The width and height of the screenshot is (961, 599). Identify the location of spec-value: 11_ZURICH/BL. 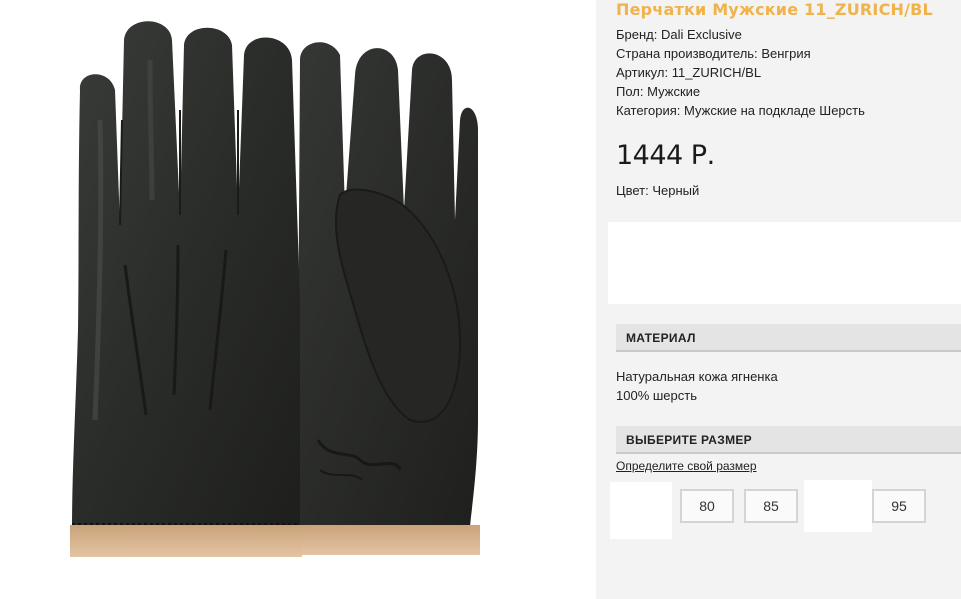
(716, 72).